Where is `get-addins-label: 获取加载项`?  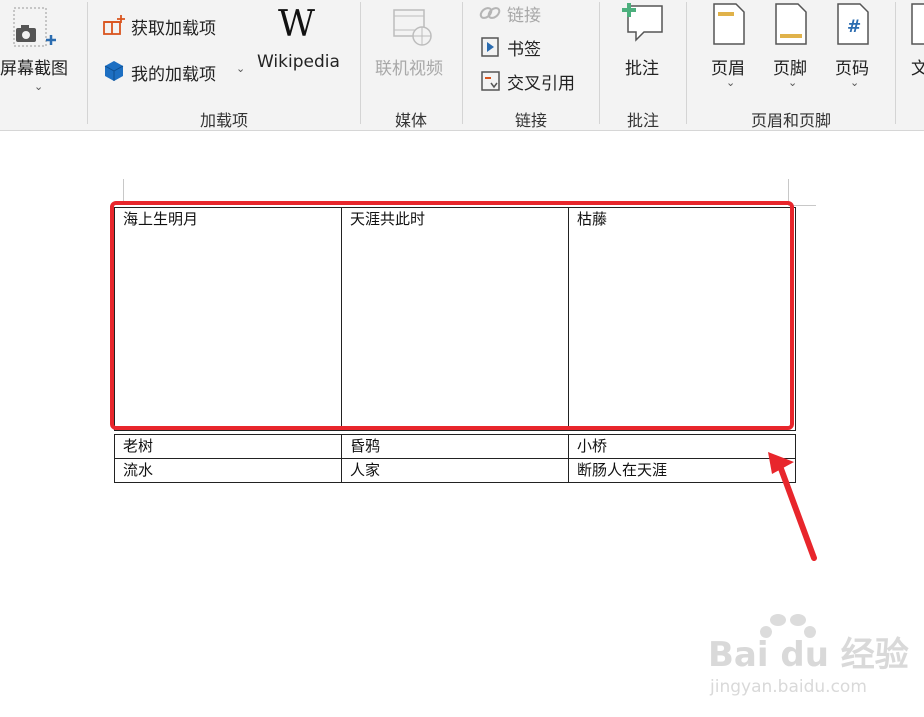 get-addins-label: 获取加载项 is located at coordinates (173, 29).